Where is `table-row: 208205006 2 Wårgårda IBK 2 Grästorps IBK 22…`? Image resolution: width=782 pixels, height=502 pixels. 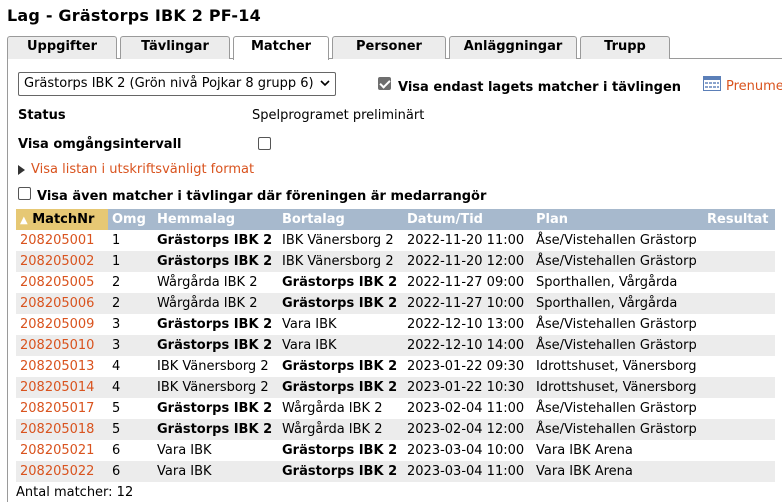
table-row: 208205006 2 Wårgårda IBK 2 Grästorps IBK 22… is located at coordinates (395, 303).